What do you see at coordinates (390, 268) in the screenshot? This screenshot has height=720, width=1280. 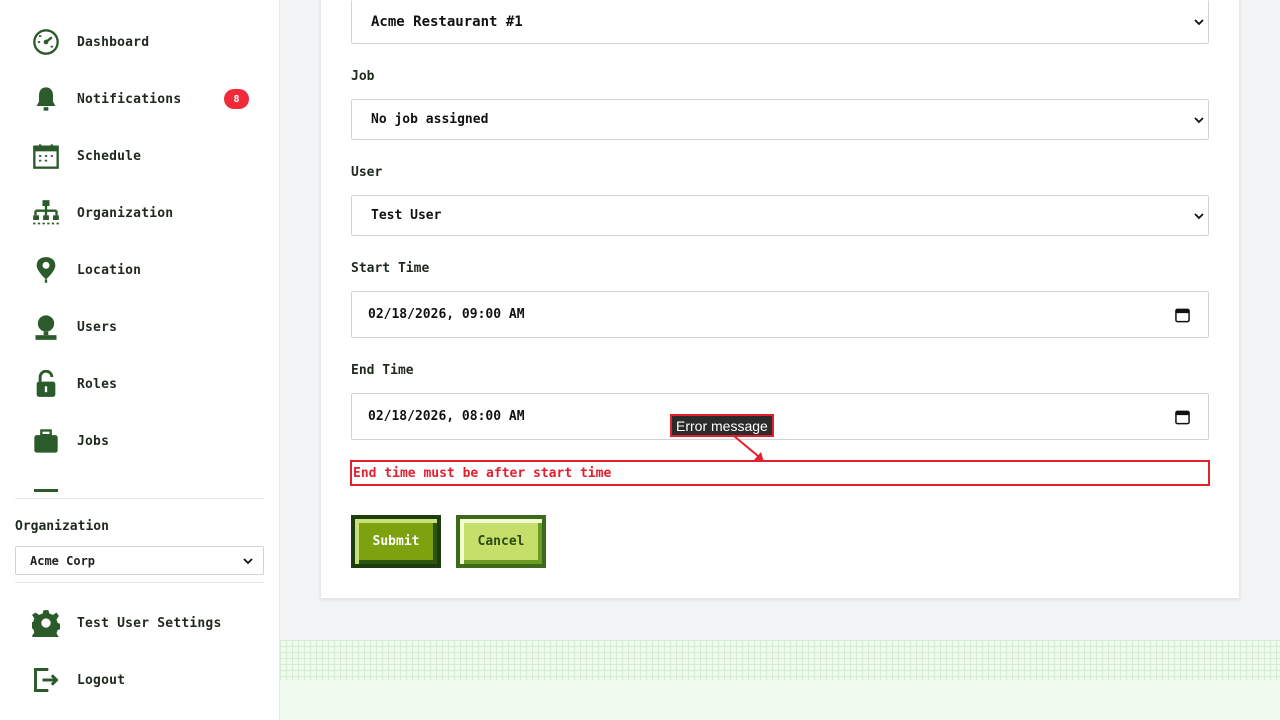 I see `start-time-label: Start Time` at bounding box center [390, 268].